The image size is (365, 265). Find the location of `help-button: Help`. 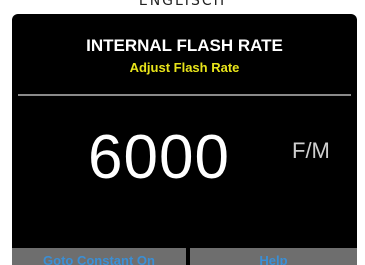

help-button: Help is located at coordinates (273, 256).